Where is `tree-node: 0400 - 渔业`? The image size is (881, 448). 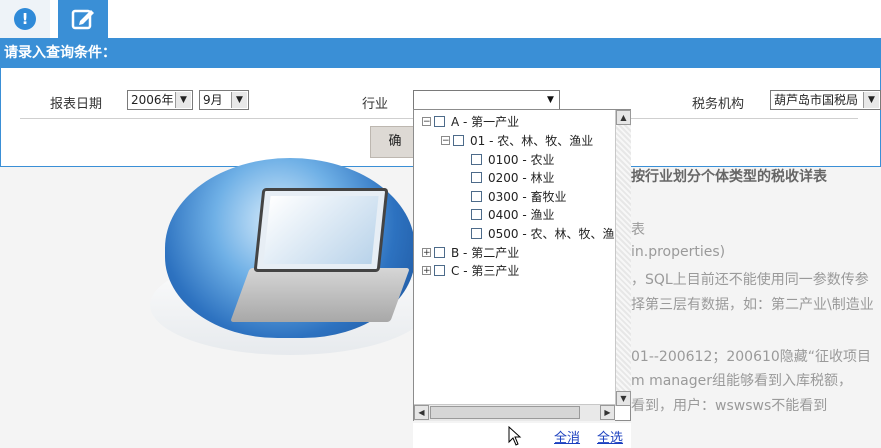
tree-node: 0400 - 渔业 is located at coordinates (513, 214).